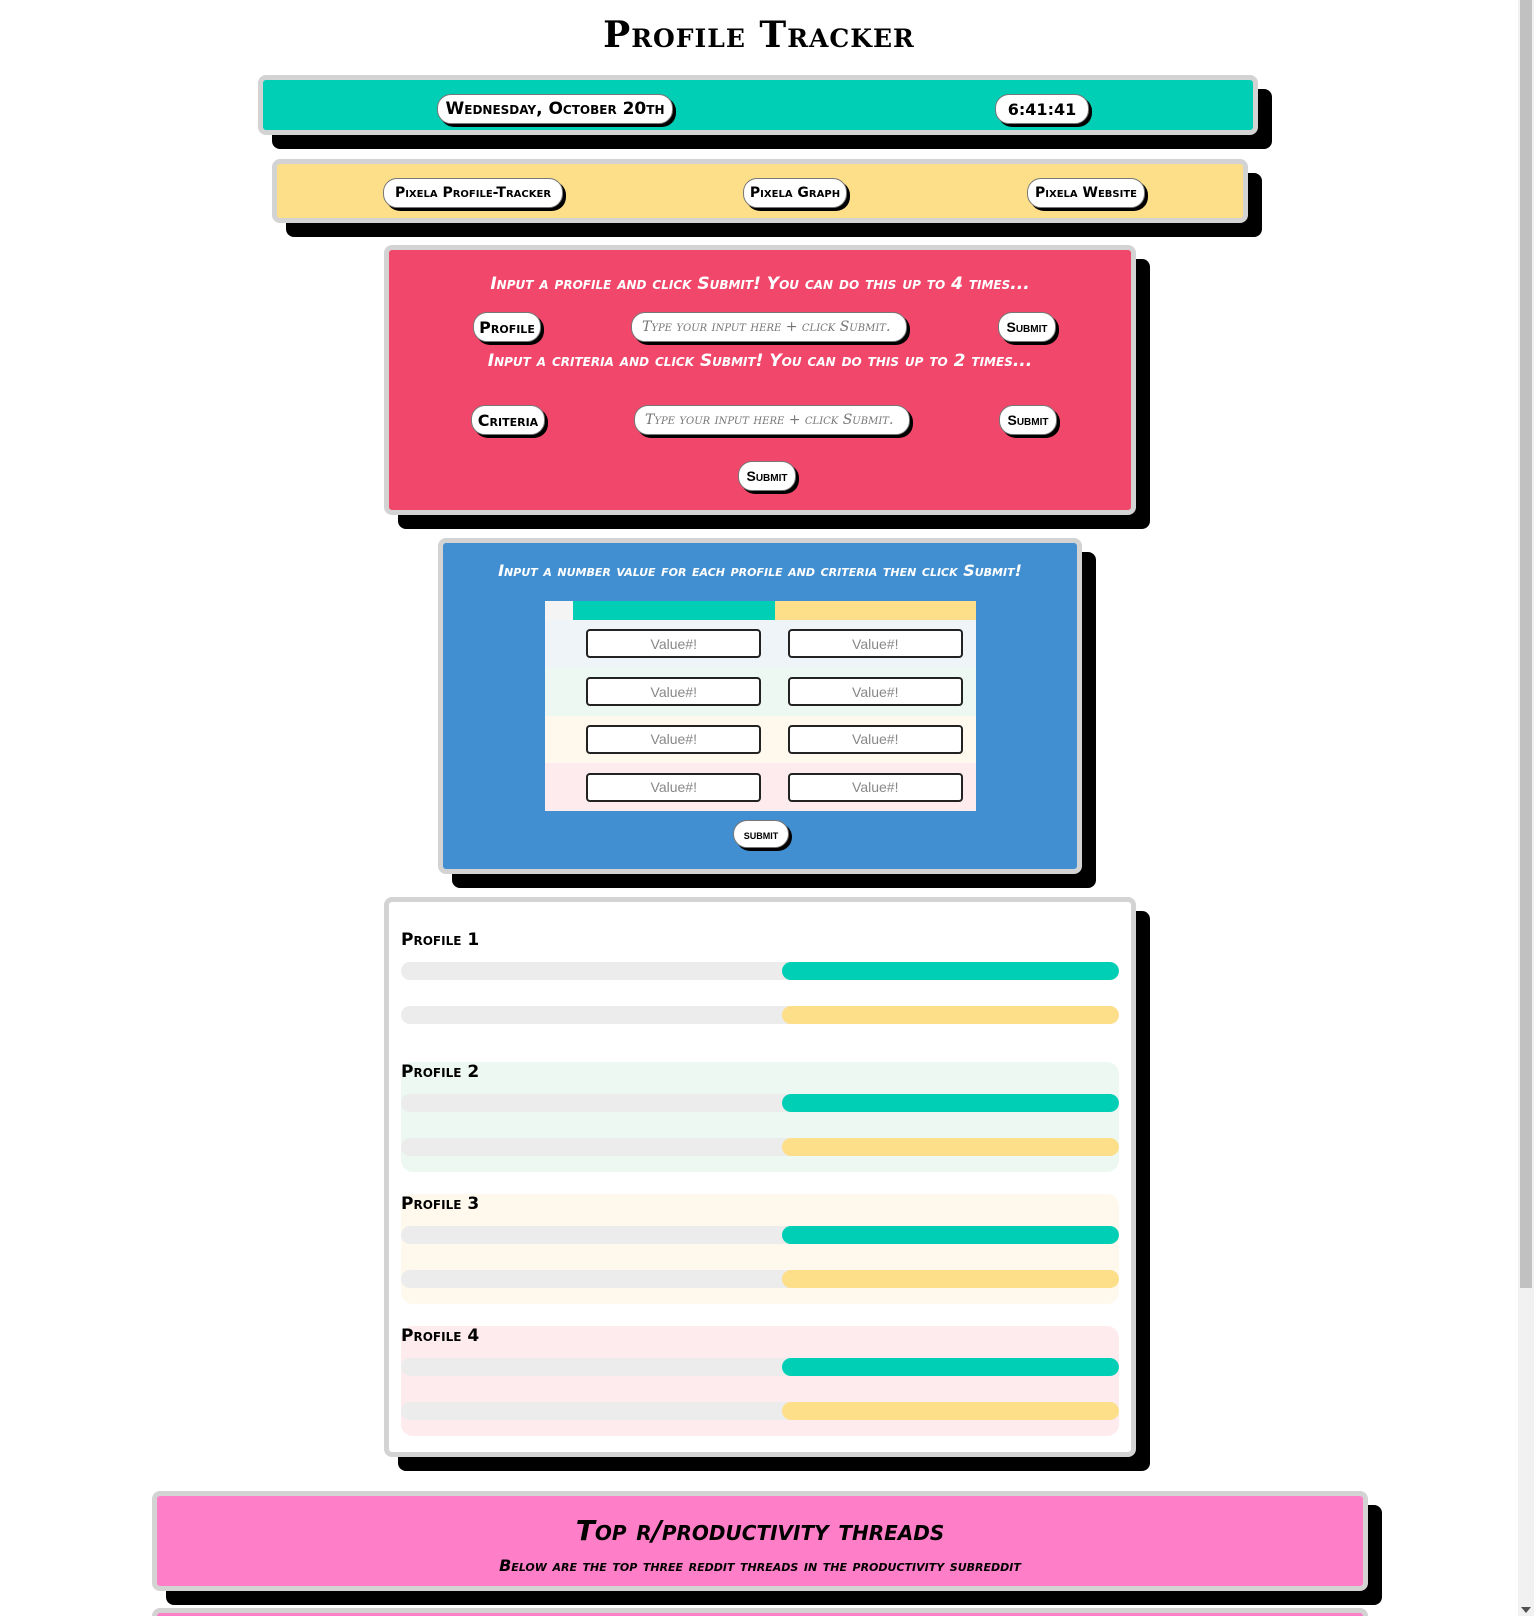 The image size is (1534, 1616). I want to click on profile-name: Profile 4, so click(440, 1336).